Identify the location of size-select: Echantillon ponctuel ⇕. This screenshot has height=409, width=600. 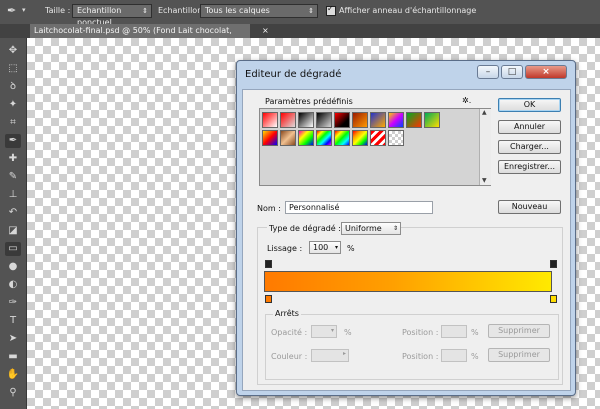
(112, 15).